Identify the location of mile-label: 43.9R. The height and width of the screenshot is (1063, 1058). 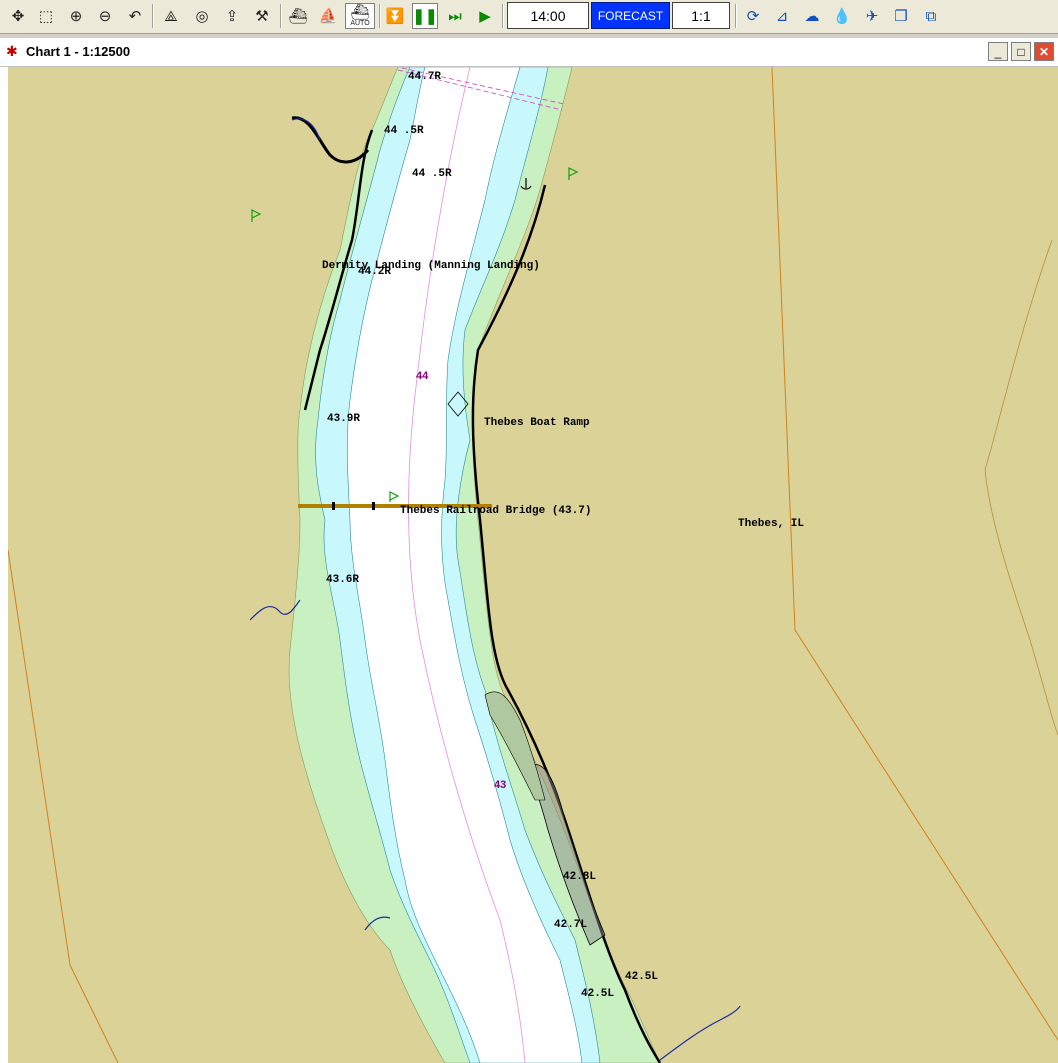
(343, 419).